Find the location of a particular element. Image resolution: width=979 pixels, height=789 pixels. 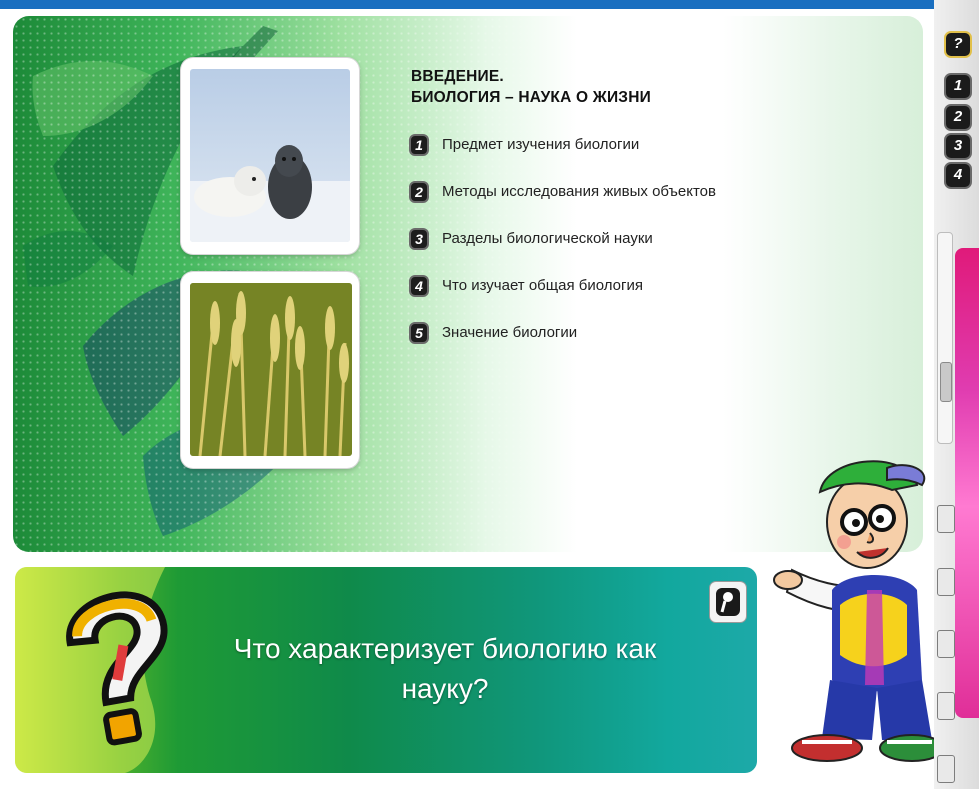

seal-photo-card is located at coordinates (270, 156).